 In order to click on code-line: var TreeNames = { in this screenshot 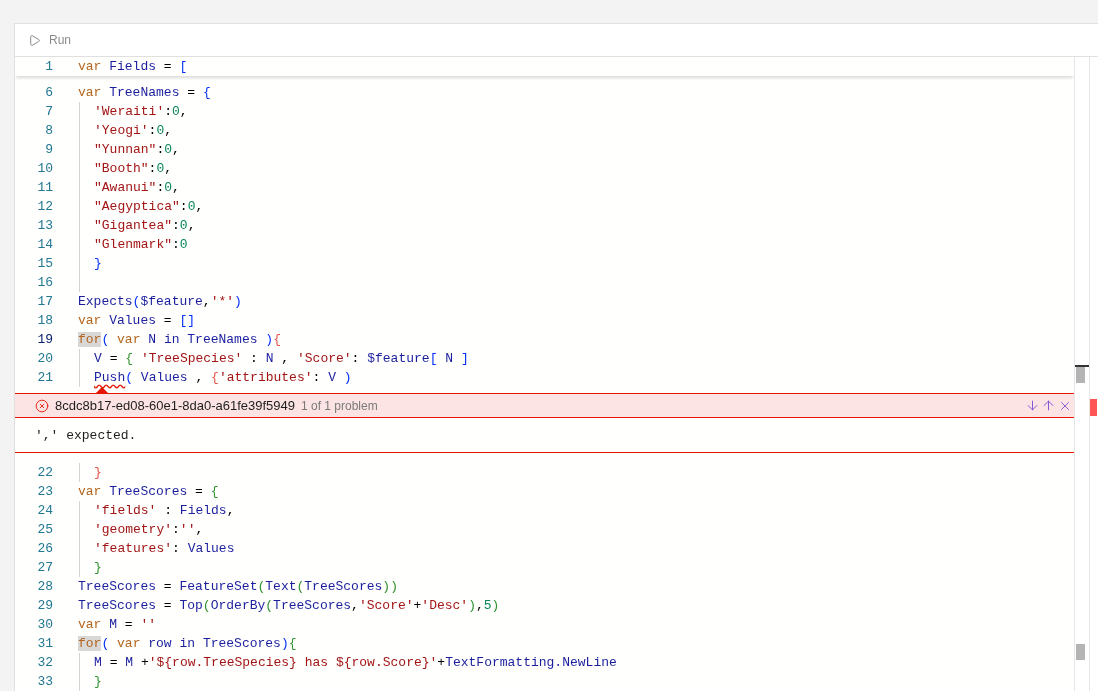, I will do `click(144, 92)`.